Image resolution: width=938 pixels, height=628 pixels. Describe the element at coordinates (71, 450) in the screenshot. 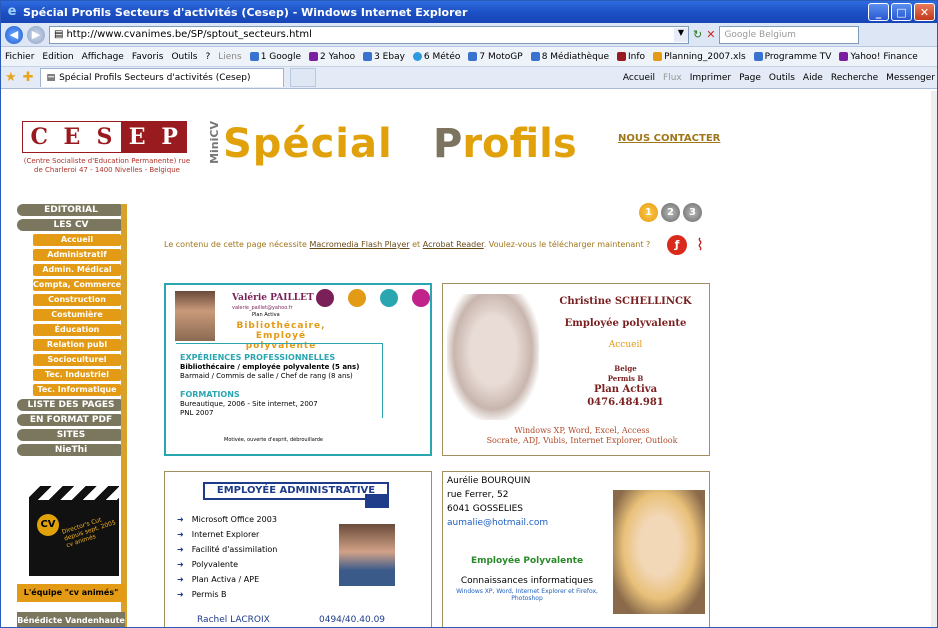

I see `nav-item: NieThi` at that location.